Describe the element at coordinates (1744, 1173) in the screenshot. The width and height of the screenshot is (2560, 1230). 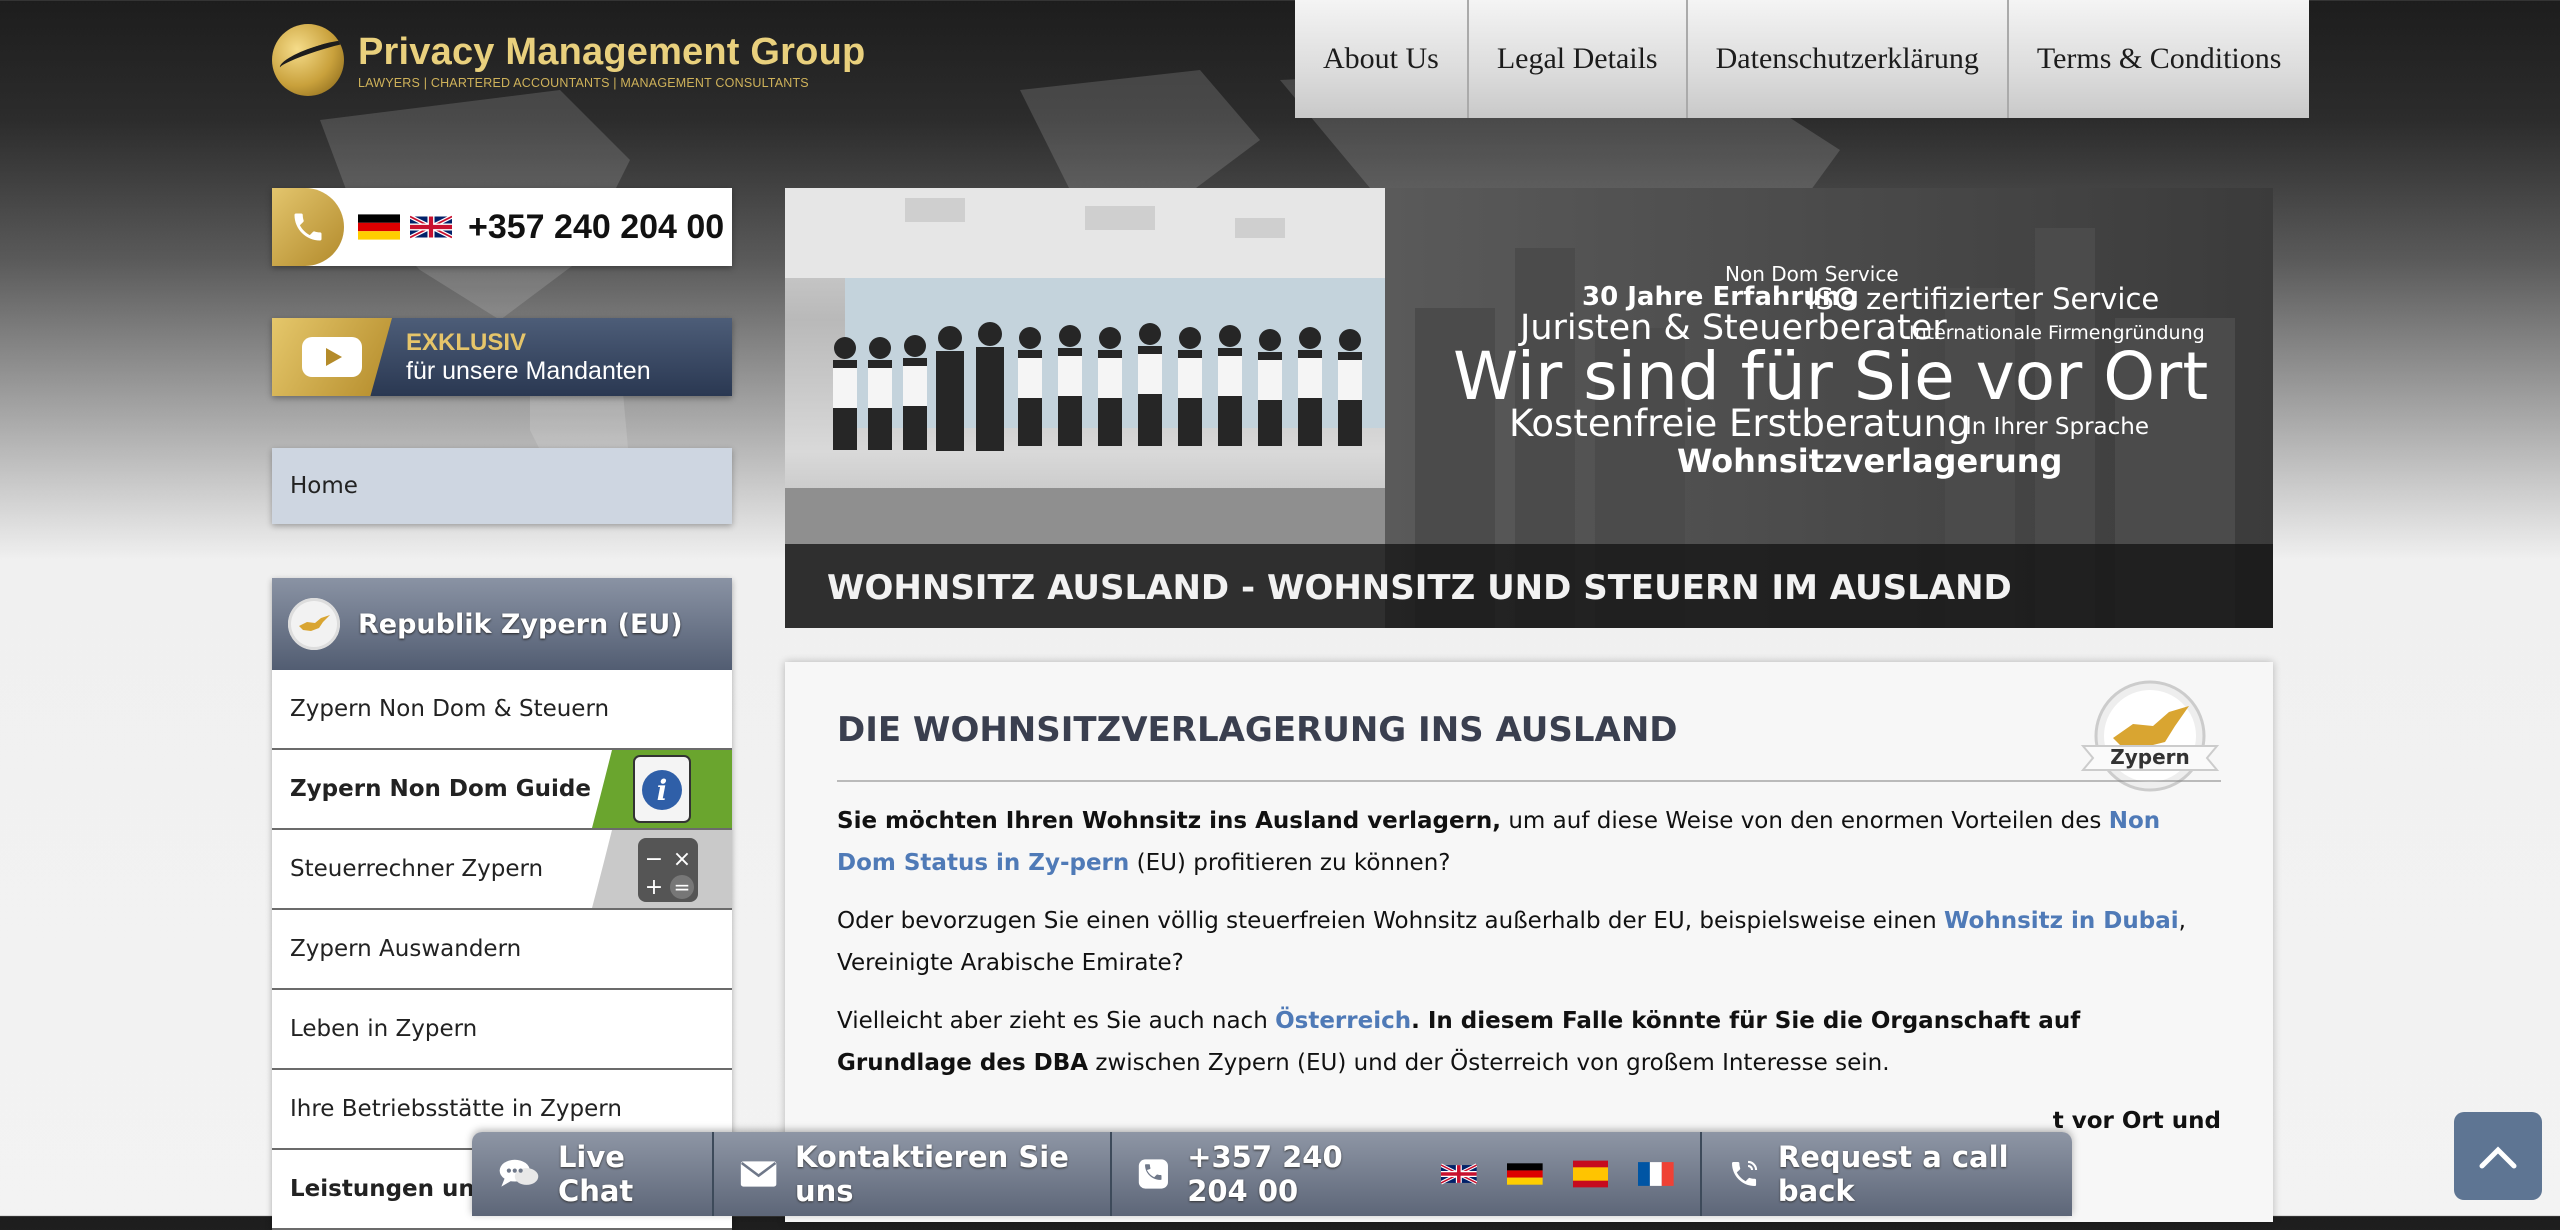
I see `phone-callback-icon` at that location.